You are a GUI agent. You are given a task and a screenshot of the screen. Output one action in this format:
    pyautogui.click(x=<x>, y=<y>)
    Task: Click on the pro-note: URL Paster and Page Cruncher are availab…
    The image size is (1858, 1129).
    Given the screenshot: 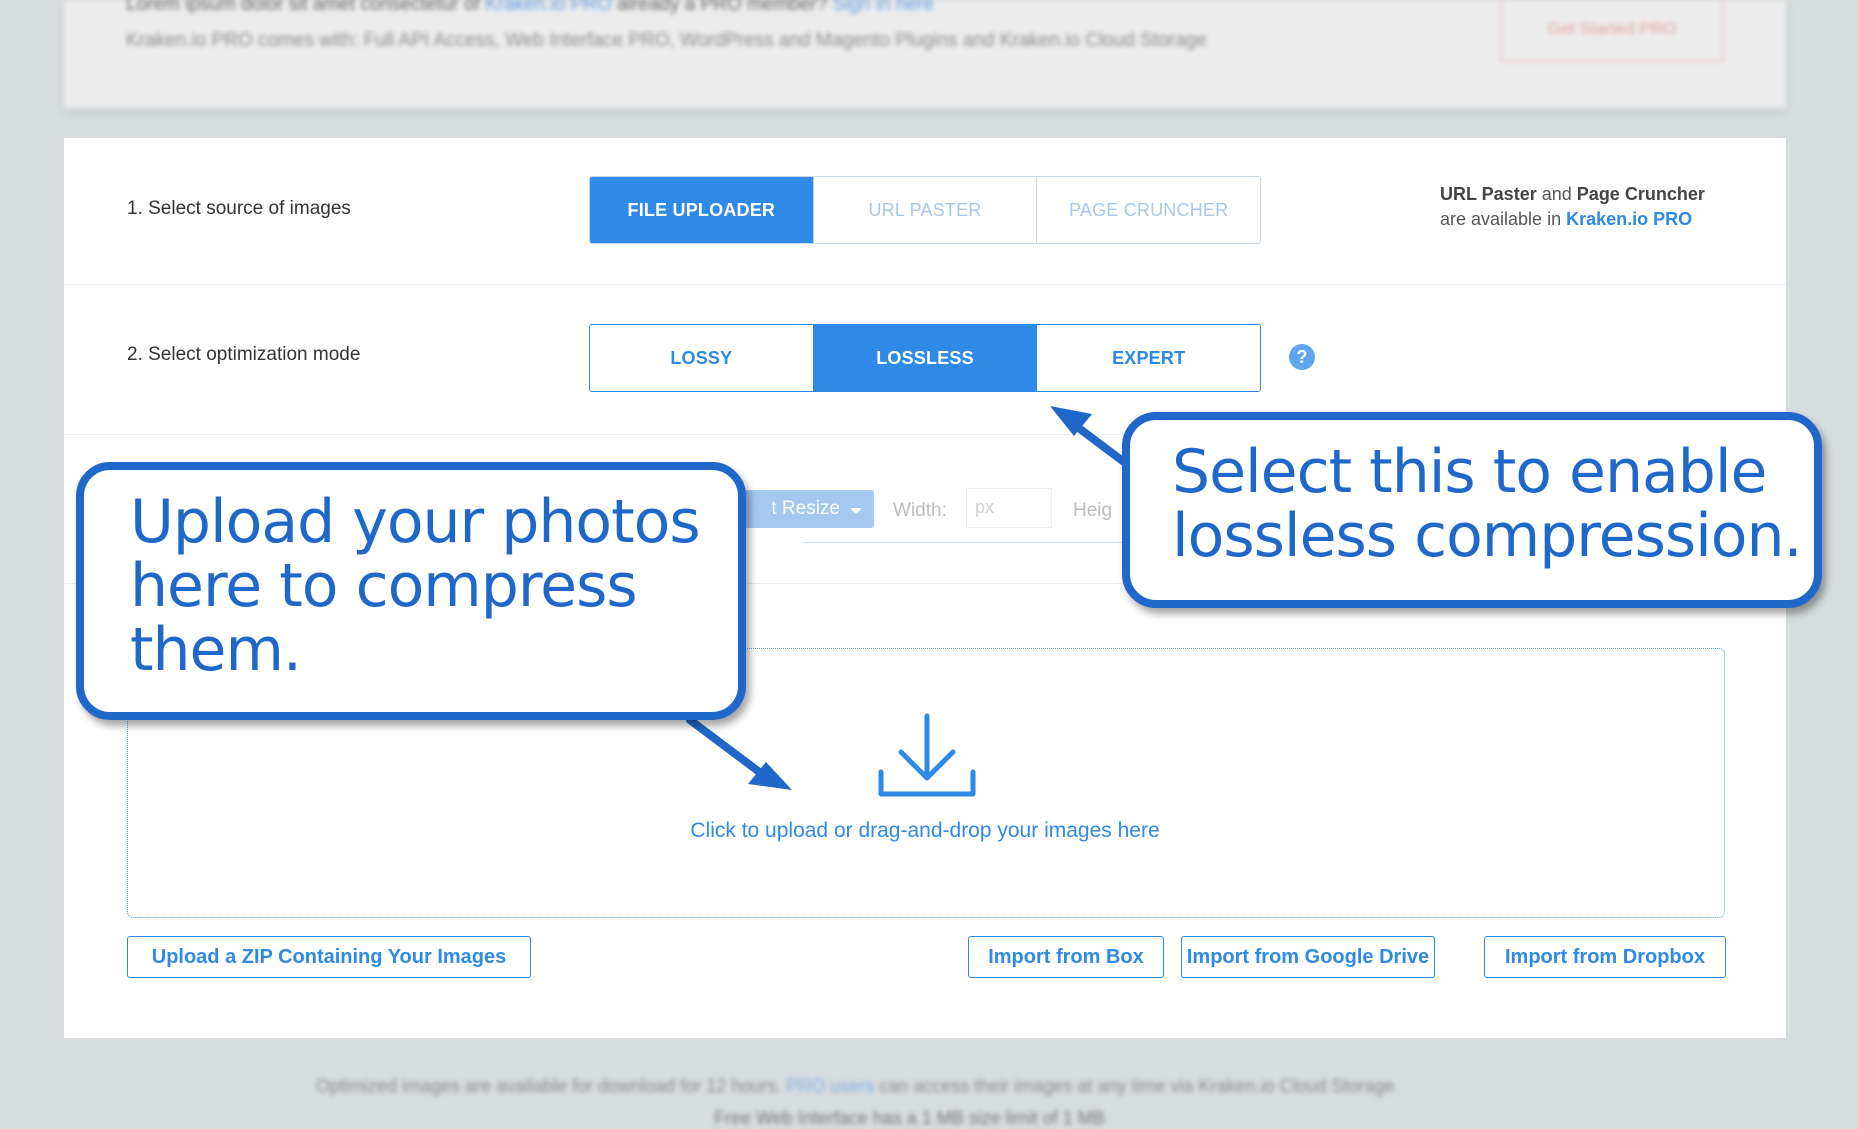 What is the action you would take?
    pyautogui.click(x=1572, y=207)
    